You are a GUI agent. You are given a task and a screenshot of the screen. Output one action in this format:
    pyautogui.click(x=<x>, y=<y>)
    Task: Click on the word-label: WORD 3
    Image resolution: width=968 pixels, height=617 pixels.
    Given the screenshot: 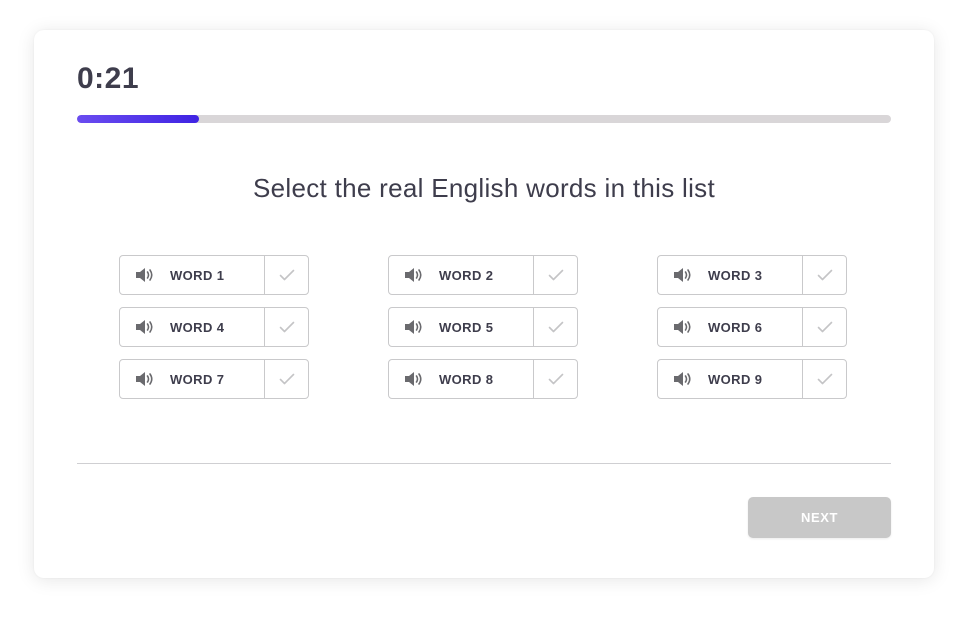 What is the action you would take?
    pyautogui.click(x=735, y=275)
    